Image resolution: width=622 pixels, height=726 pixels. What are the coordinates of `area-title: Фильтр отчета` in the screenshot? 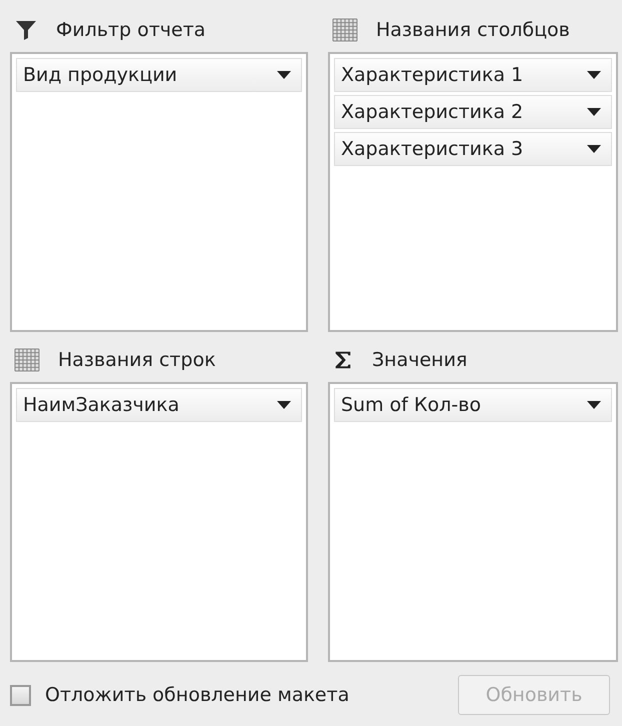 It's located at (131, 30).